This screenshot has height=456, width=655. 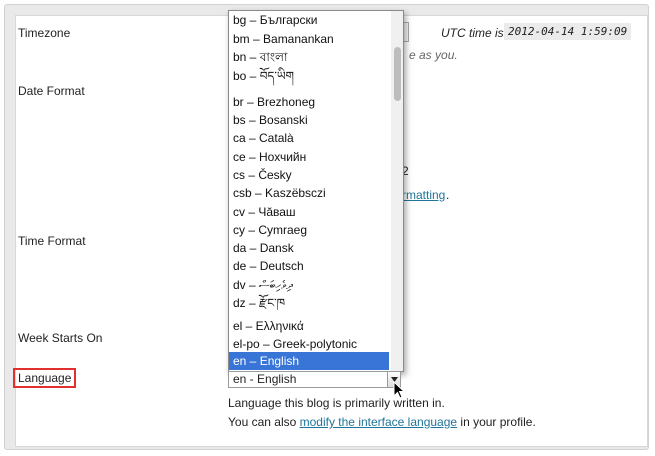 I want to click on dropdown-scroll-thumb, so click(x=397, y=74).